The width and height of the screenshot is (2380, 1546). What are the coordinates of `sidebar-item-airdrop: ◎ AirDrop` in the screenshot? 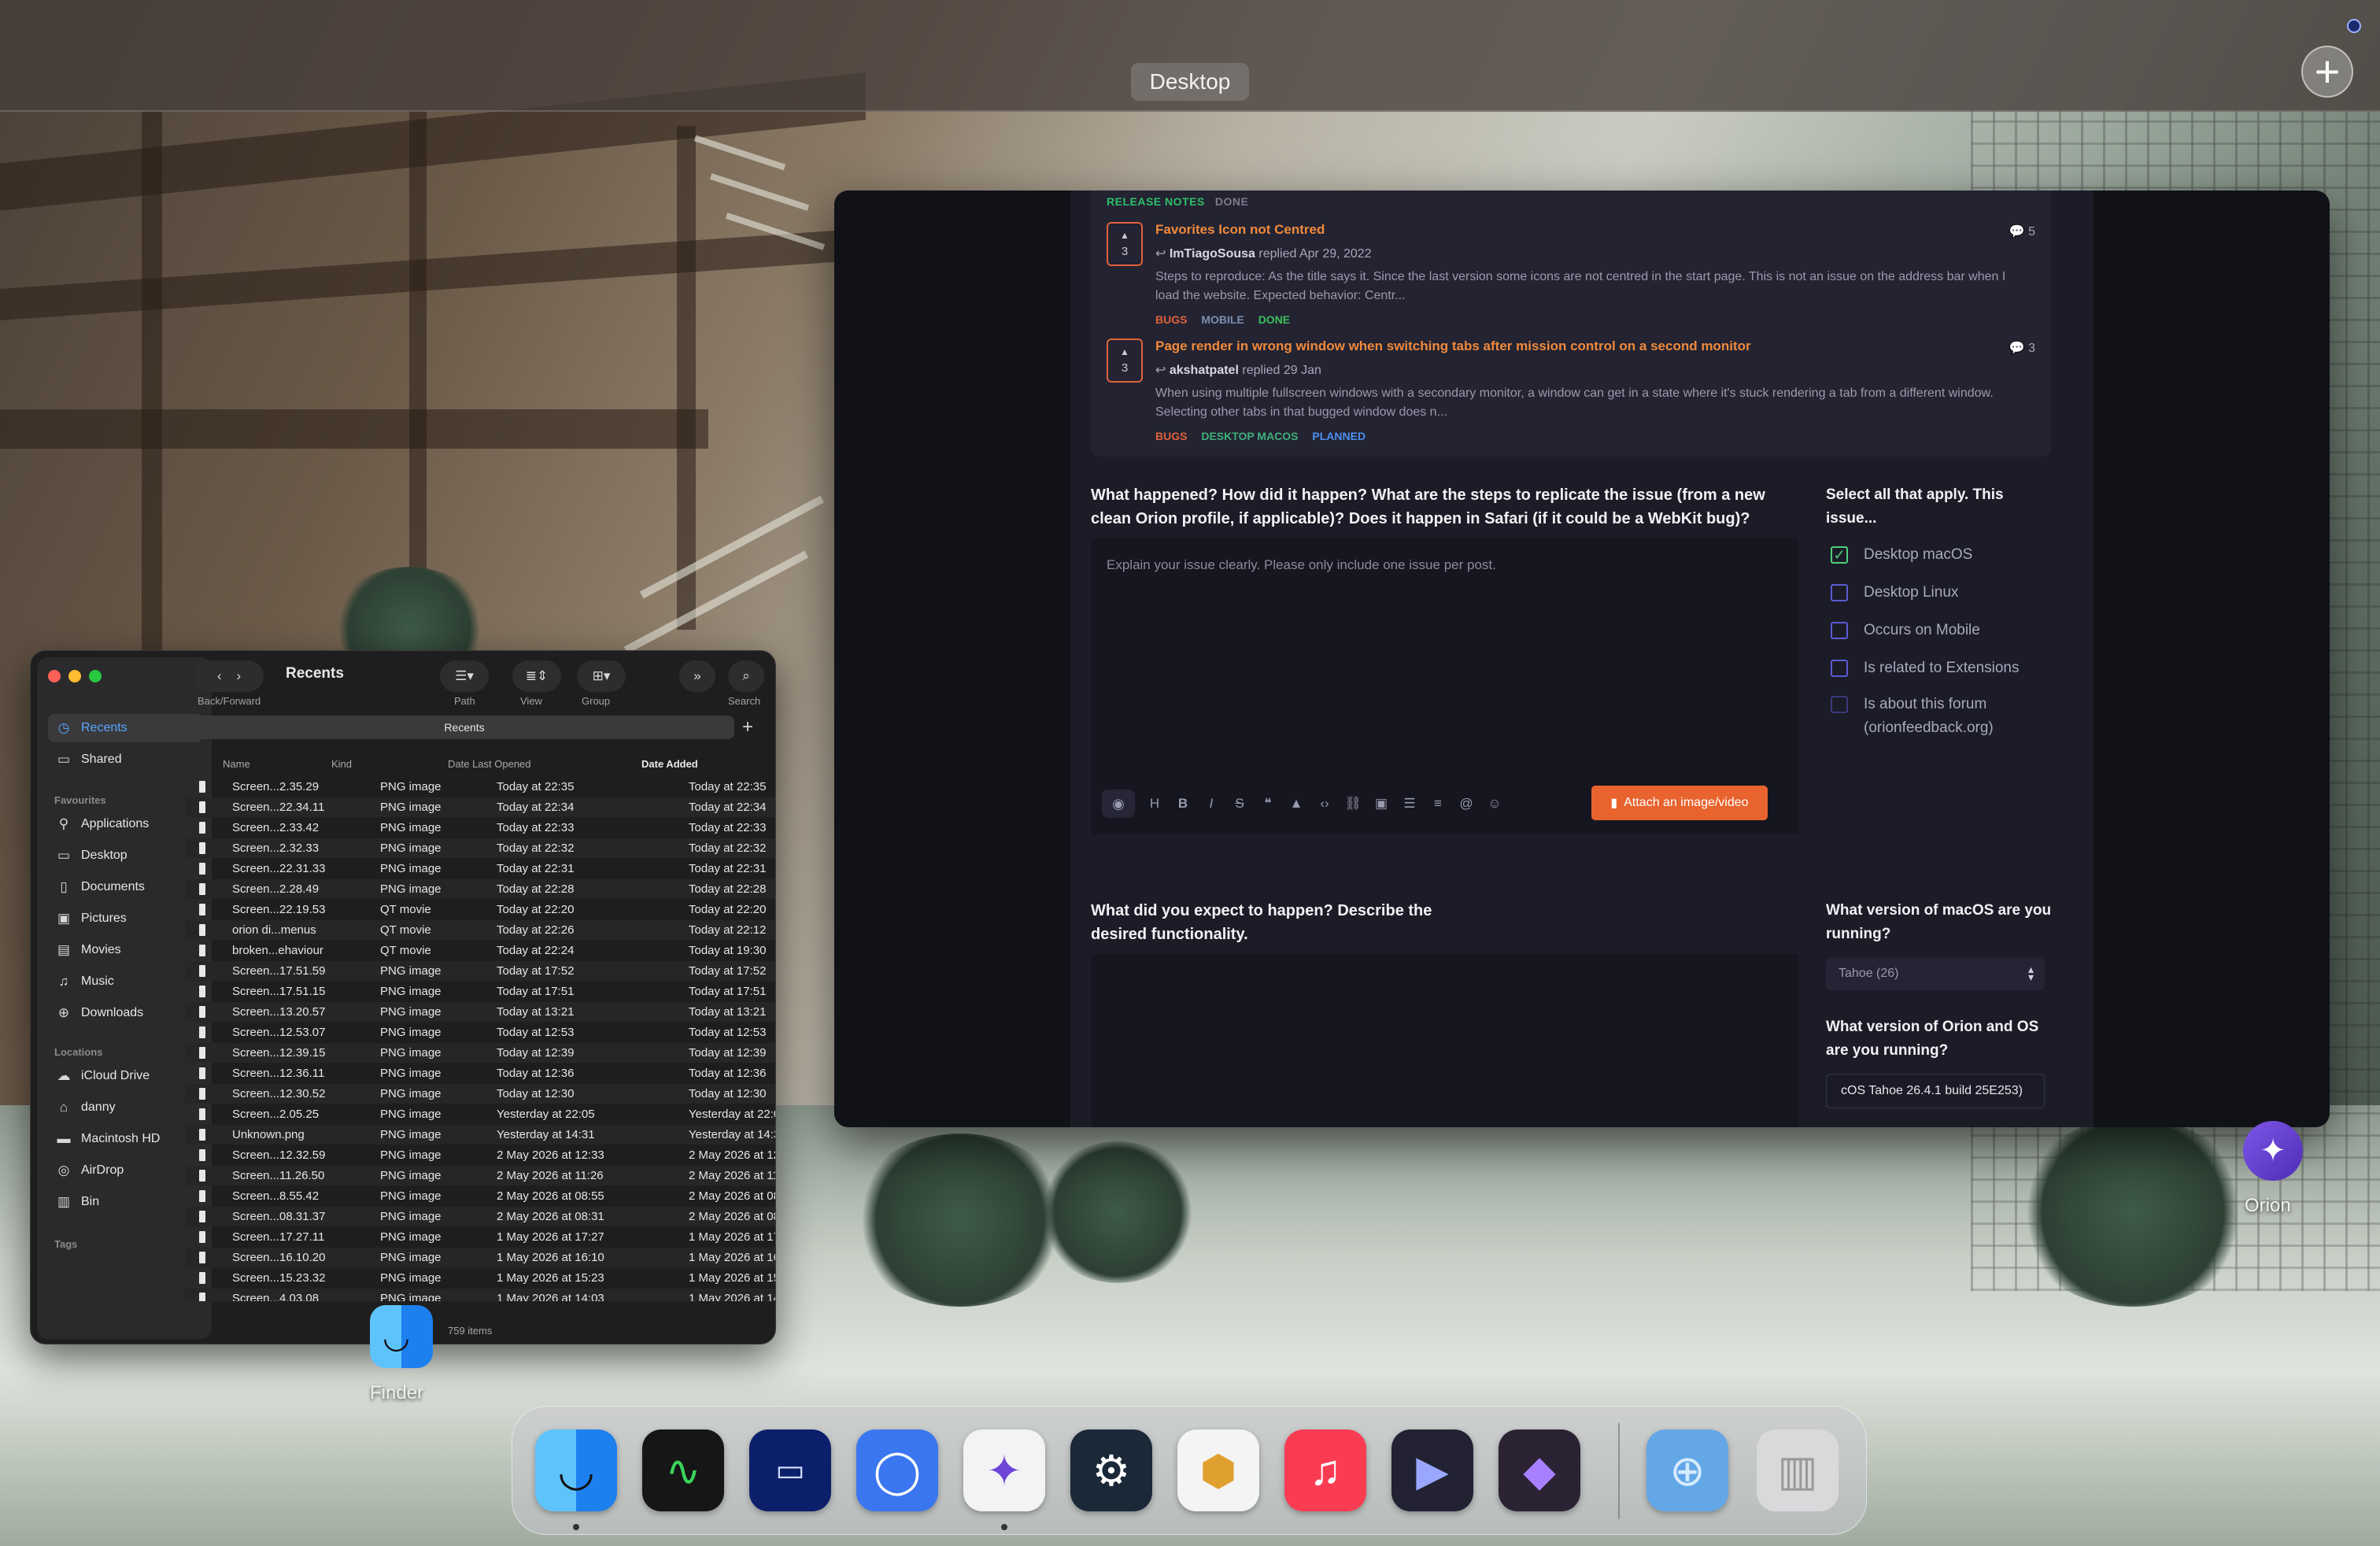 It's located at (125, 1170).